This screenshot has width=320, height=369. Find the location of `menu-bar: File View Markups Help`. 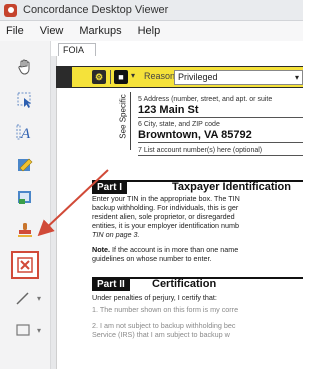

menu-bar: File View Markups Help is located at coordinates (151, 31).